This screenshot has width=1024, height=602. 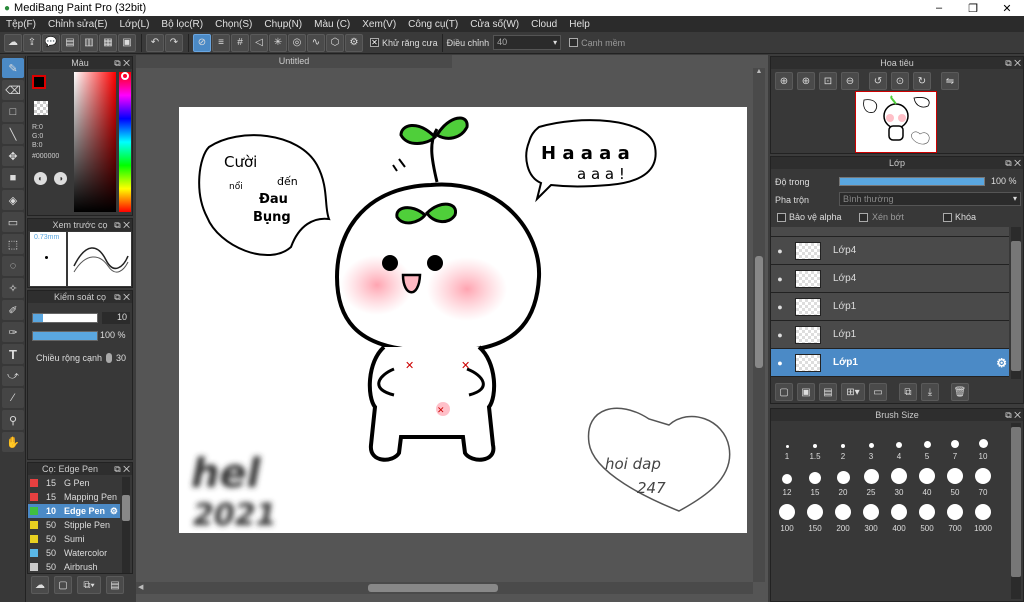 What do you see at coordinates (13, 200) in the screenshot?
I see `bucket-tool-icon: ◈` at bounding box center [13, 200].